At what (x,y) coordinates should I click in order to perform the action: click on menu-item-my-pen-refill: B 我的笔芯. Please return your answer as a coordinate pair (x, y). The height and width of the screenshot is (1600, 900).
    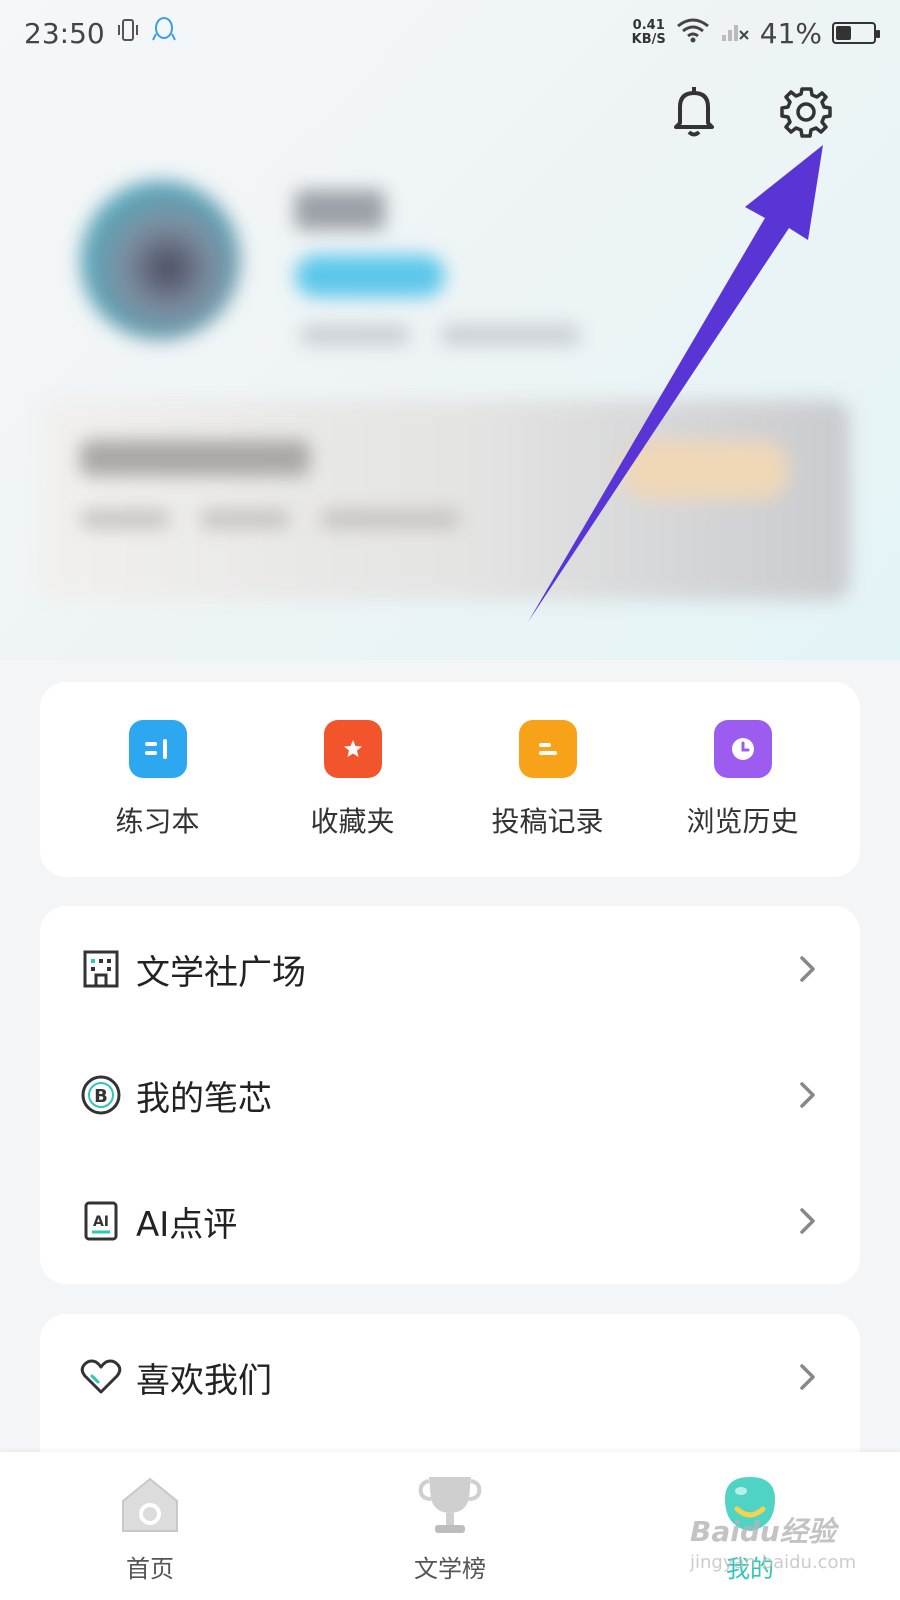
    Looking at the image, I should click on (450, 1095).